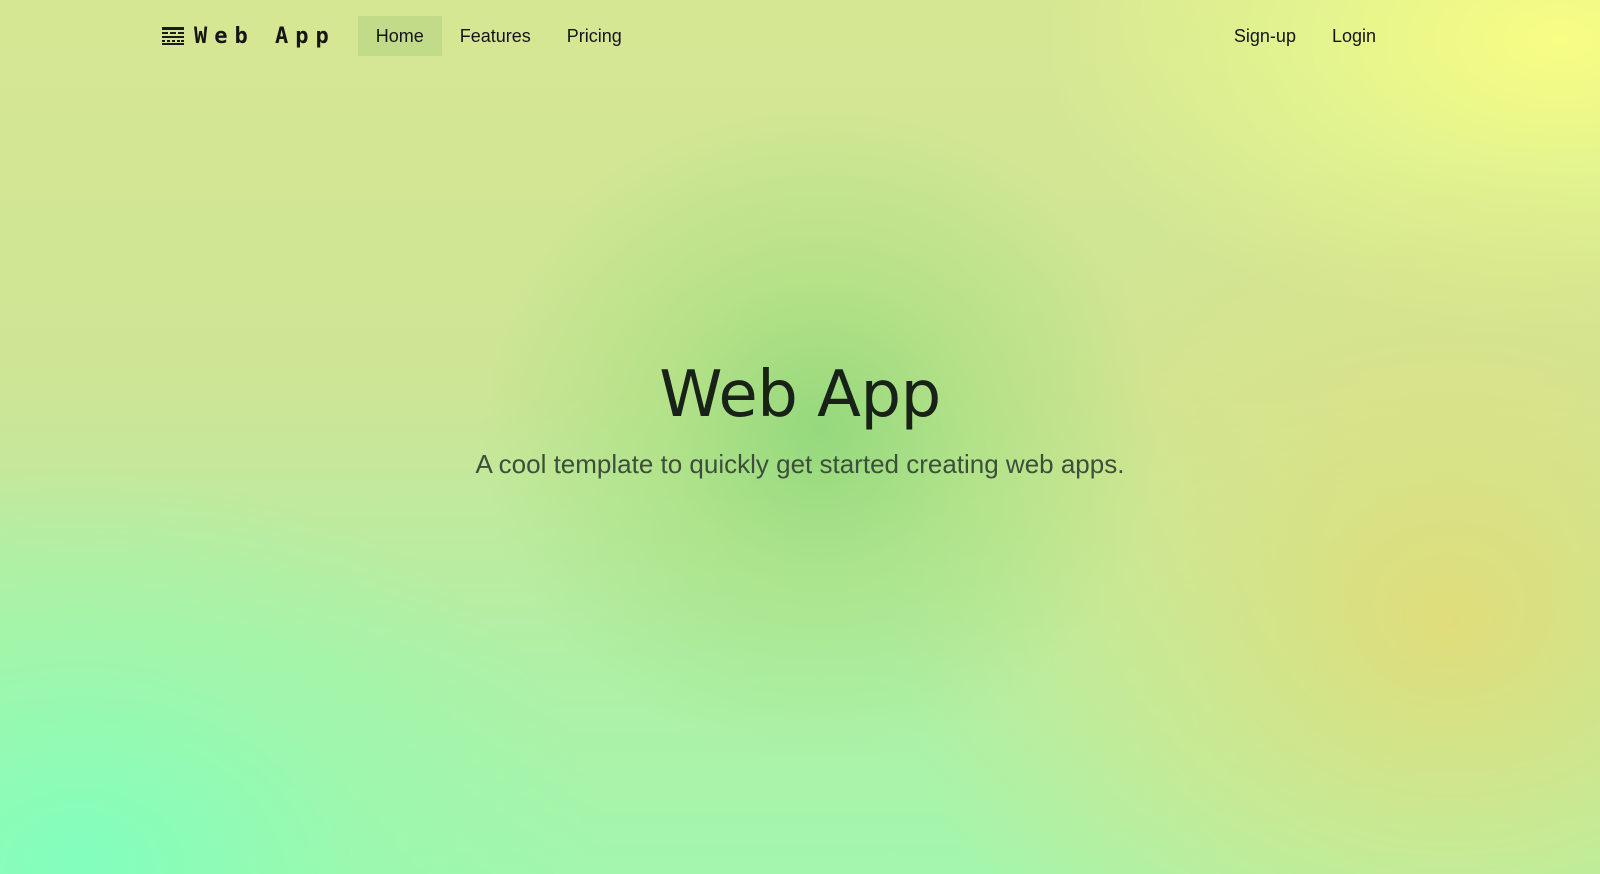 The width and height of the screenshot is (1600, 874). Describe the element at coordinates (265, 36) in the screenshot. I see `brand-name: Web App` at that location.